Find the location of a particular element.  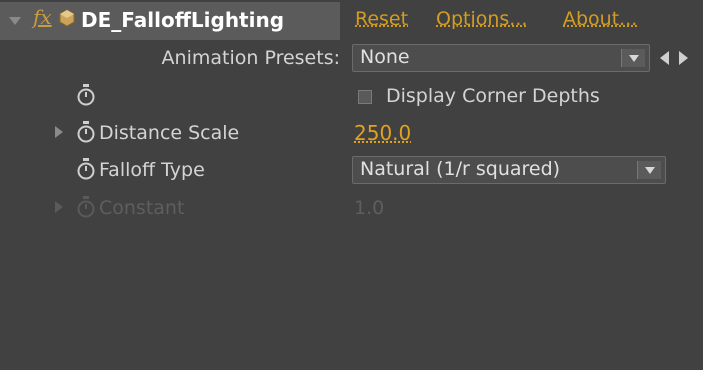

collapse-triangle-icon is located at coordinates (15, 21).